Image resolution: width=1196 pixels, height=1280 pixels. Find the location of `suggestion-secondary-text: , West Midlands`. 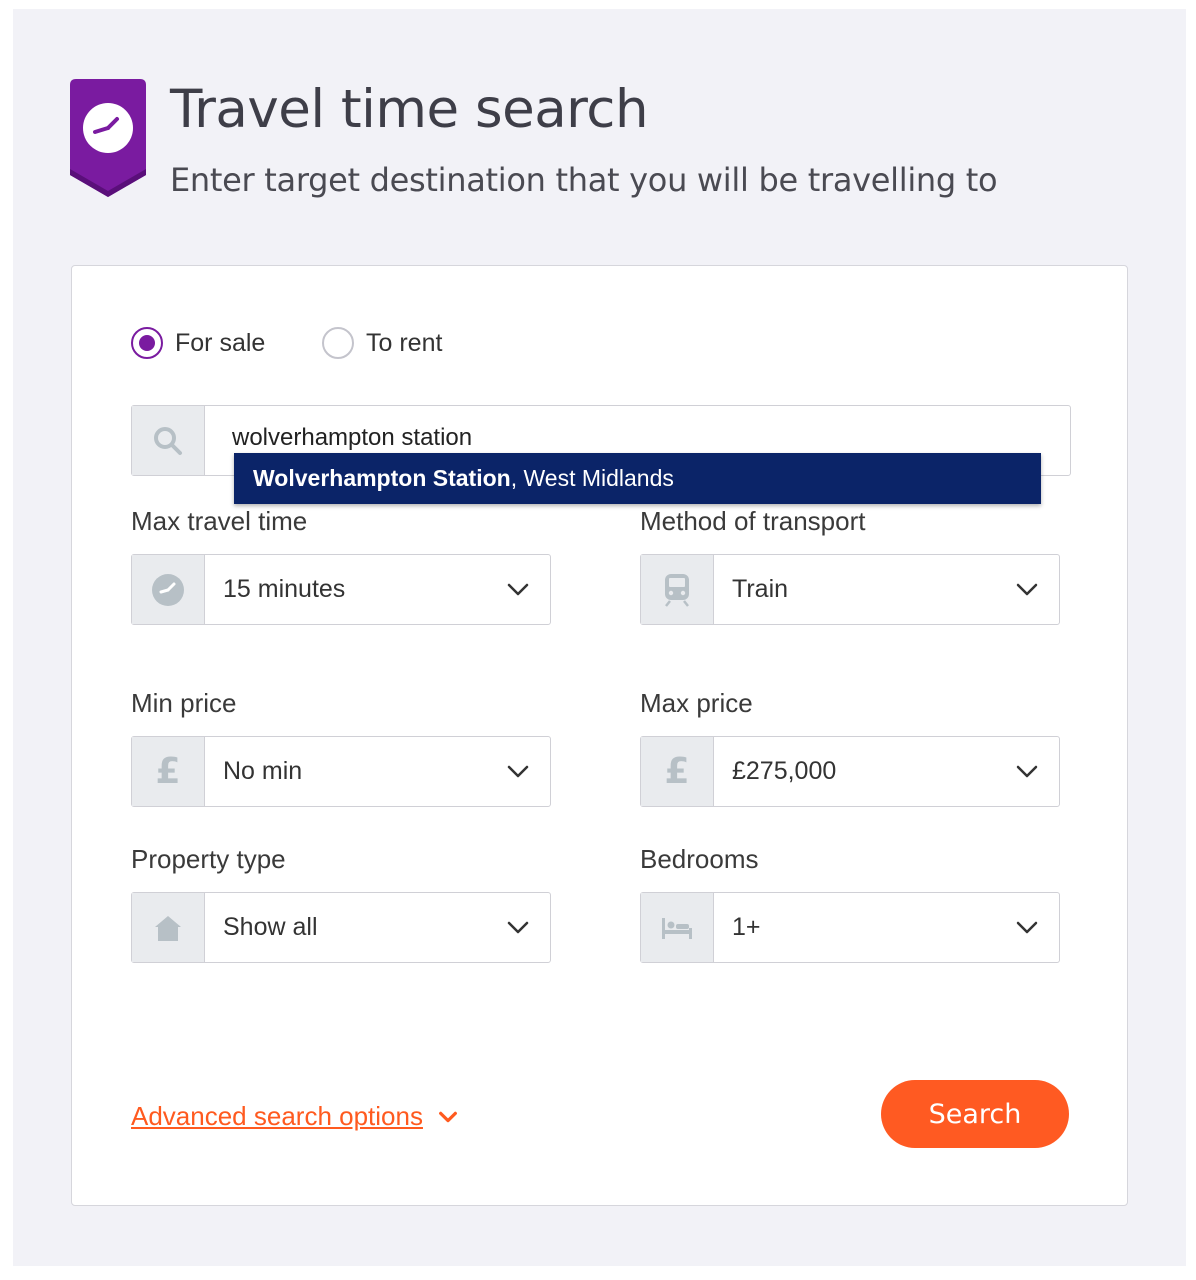

suggestion-secondary-text: , West Midlands is located at coordinates (592, 478).